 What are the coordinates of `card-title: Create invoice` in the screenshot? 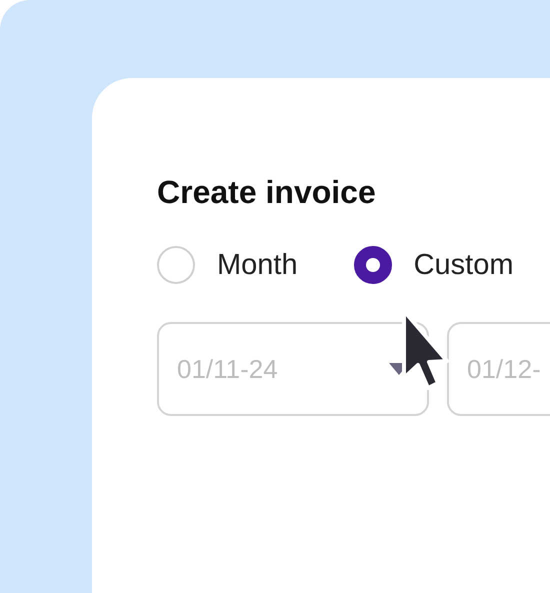 It's located at (267, 192).